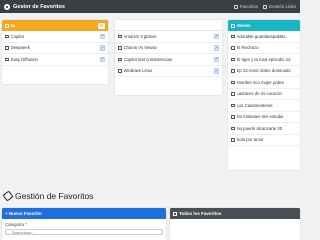 Image resolution: width=320 pixels, height=240 pixels. I want to click on favorite-label: Deepseek, so click(20, 48).